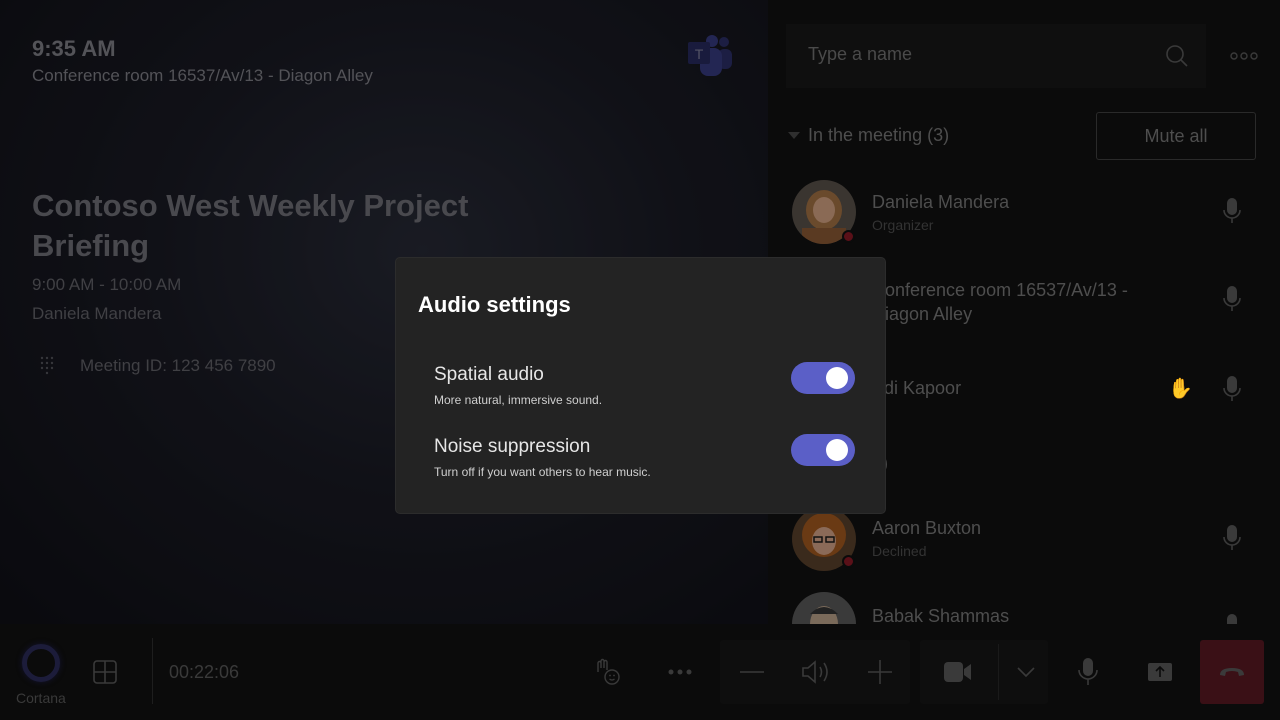 This screenshot has height=720, width=1280. I want to click on participant-name: Babak Shammas, so click(941, 615).